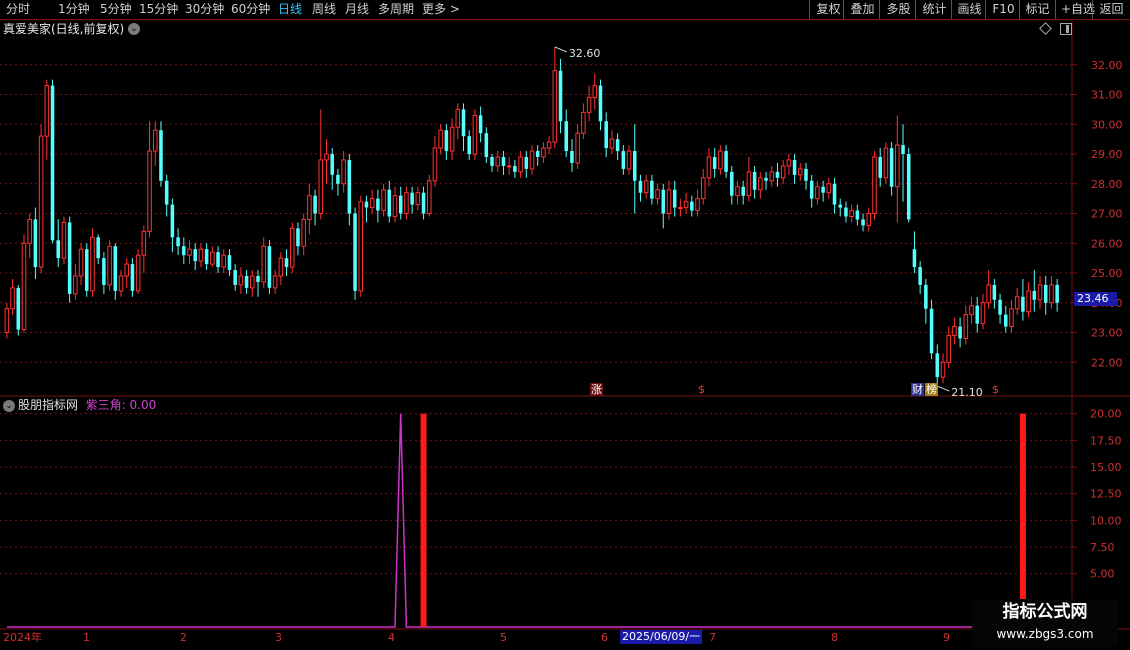 Image resolution: width=1130 pixels, height=650 pixels. What do you see at coordinates (596, 389) in the screenshot?
I see `limit-up-mark: 涨` at bounding box center [596, 389].